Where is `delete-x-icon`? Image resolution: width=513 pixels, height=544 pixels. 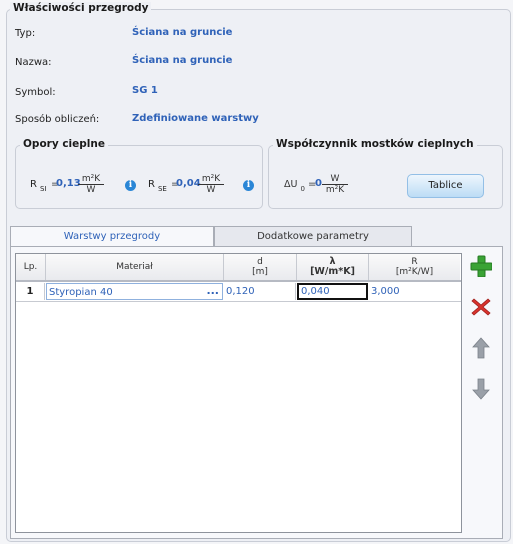
delete-x-icon is located at coordinates (481, 307).